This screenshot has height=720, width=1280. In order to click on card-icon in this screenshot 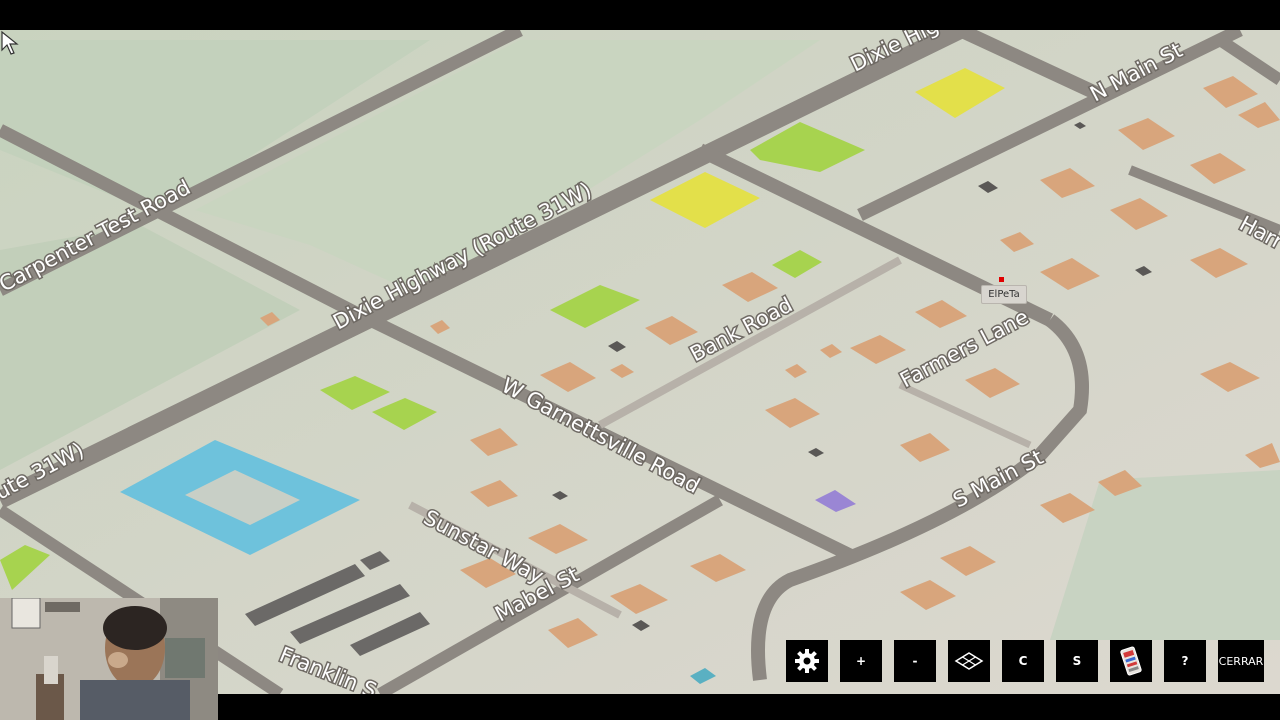, I will do `click(1131, 661)`.